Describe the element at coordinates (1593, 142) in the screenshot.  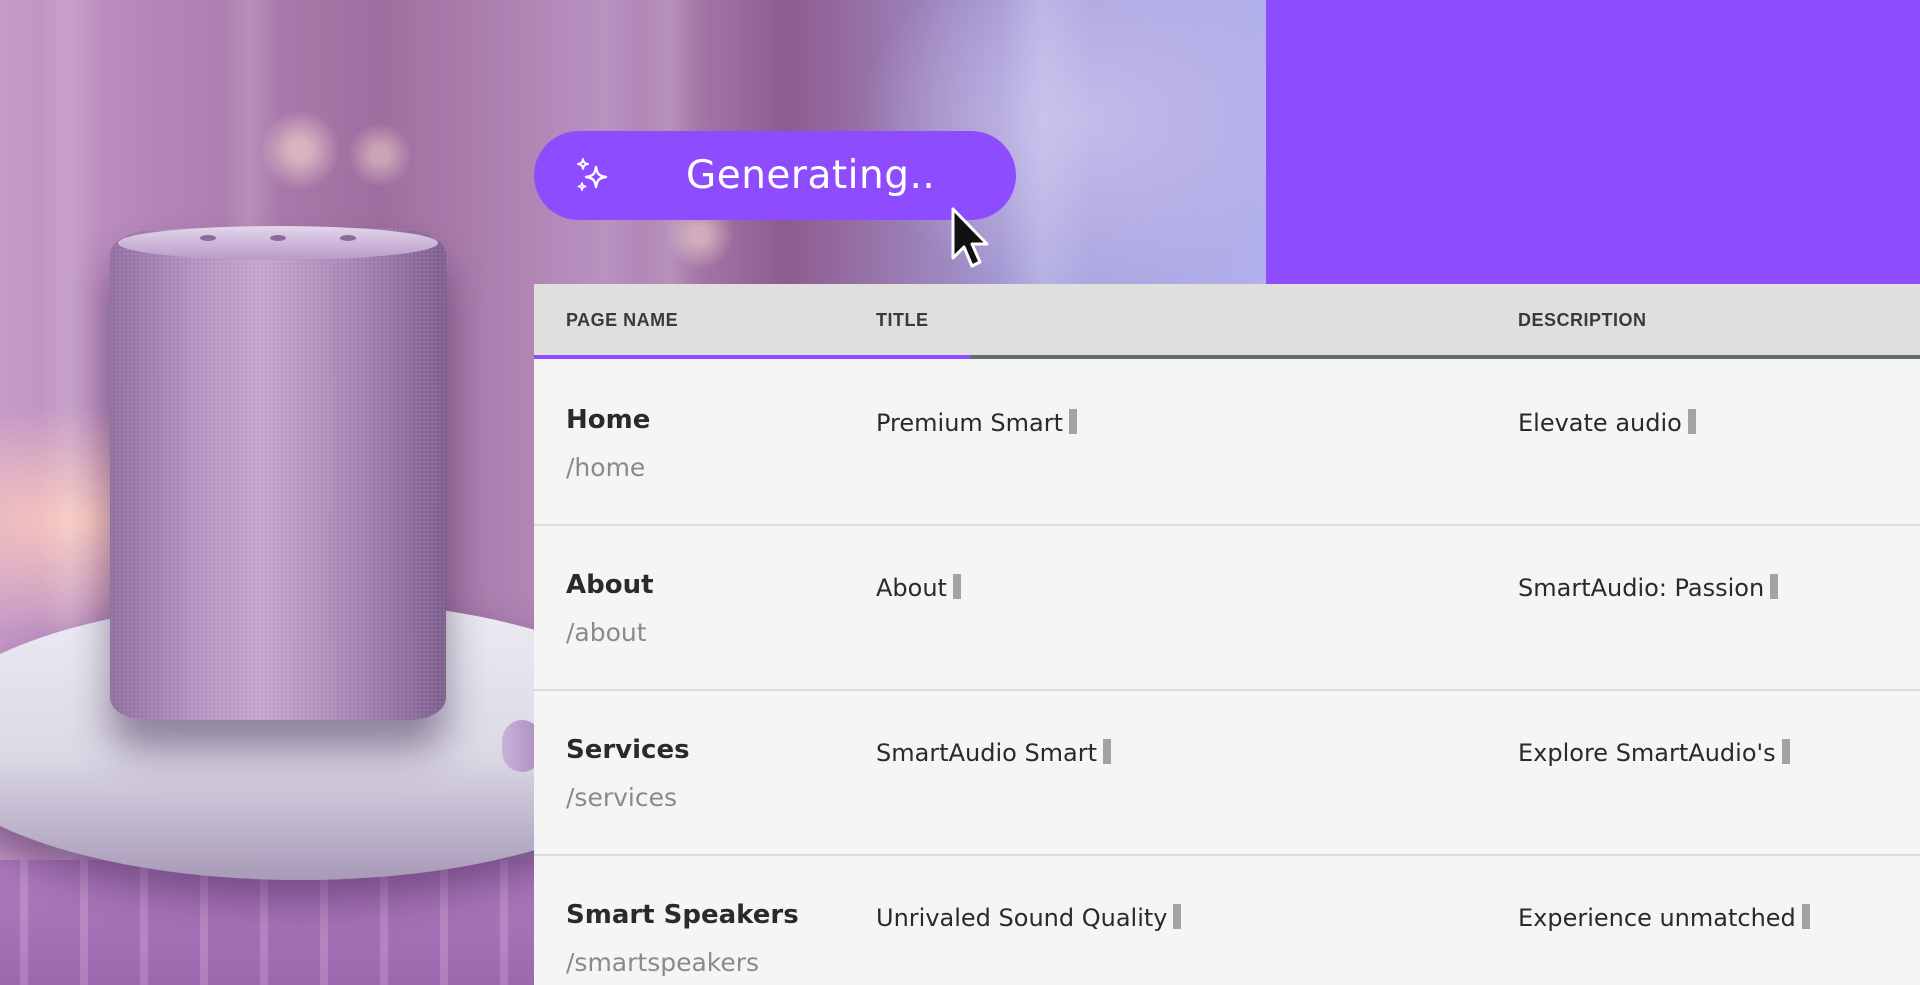
I see `accent-block` at that location.